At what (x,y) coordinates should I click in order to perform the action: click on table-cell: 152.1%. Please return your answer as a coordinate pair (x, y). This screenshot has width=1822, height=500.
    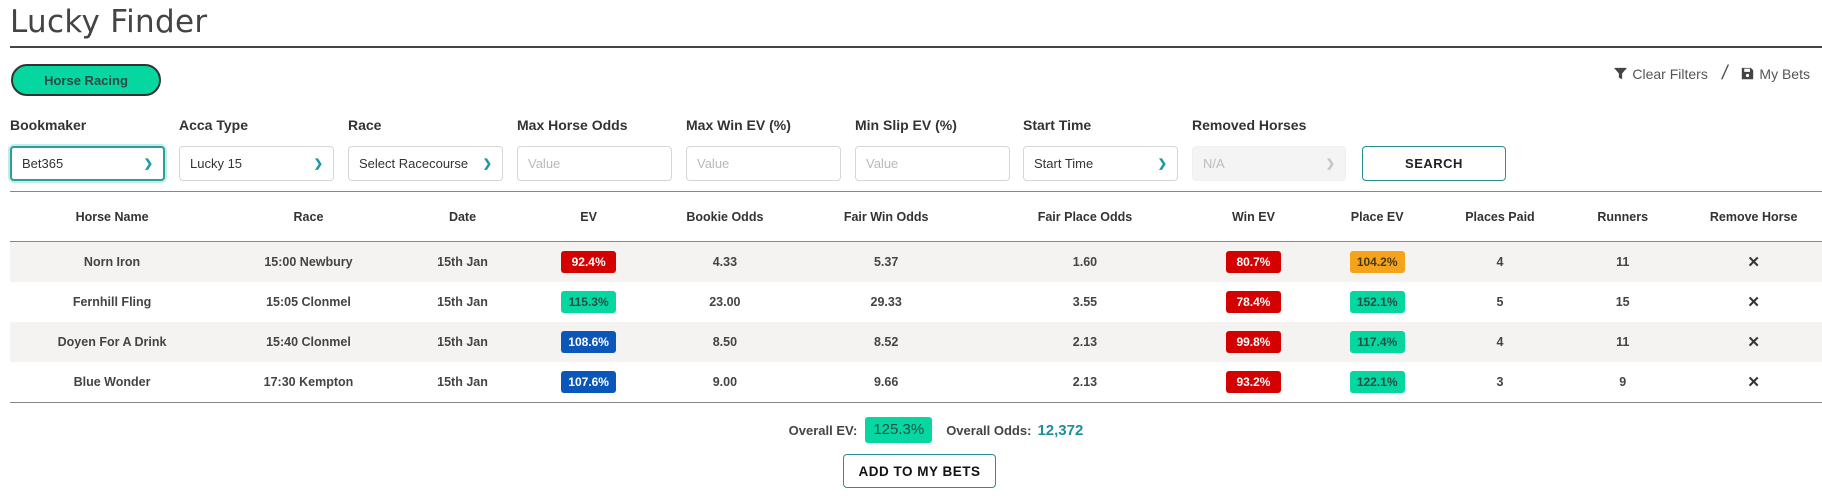
    Looking at the image, I should click on (1377, 302).